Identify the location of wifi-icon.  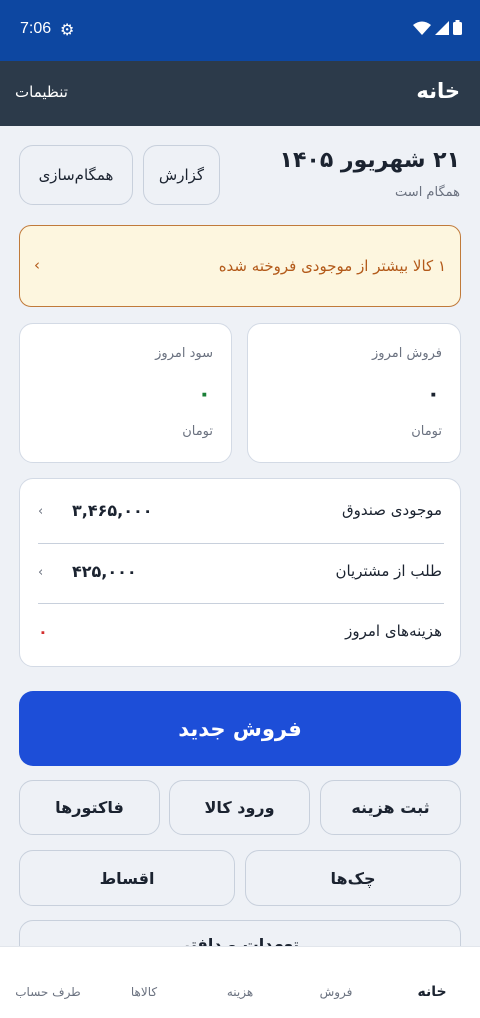
(422, 28).